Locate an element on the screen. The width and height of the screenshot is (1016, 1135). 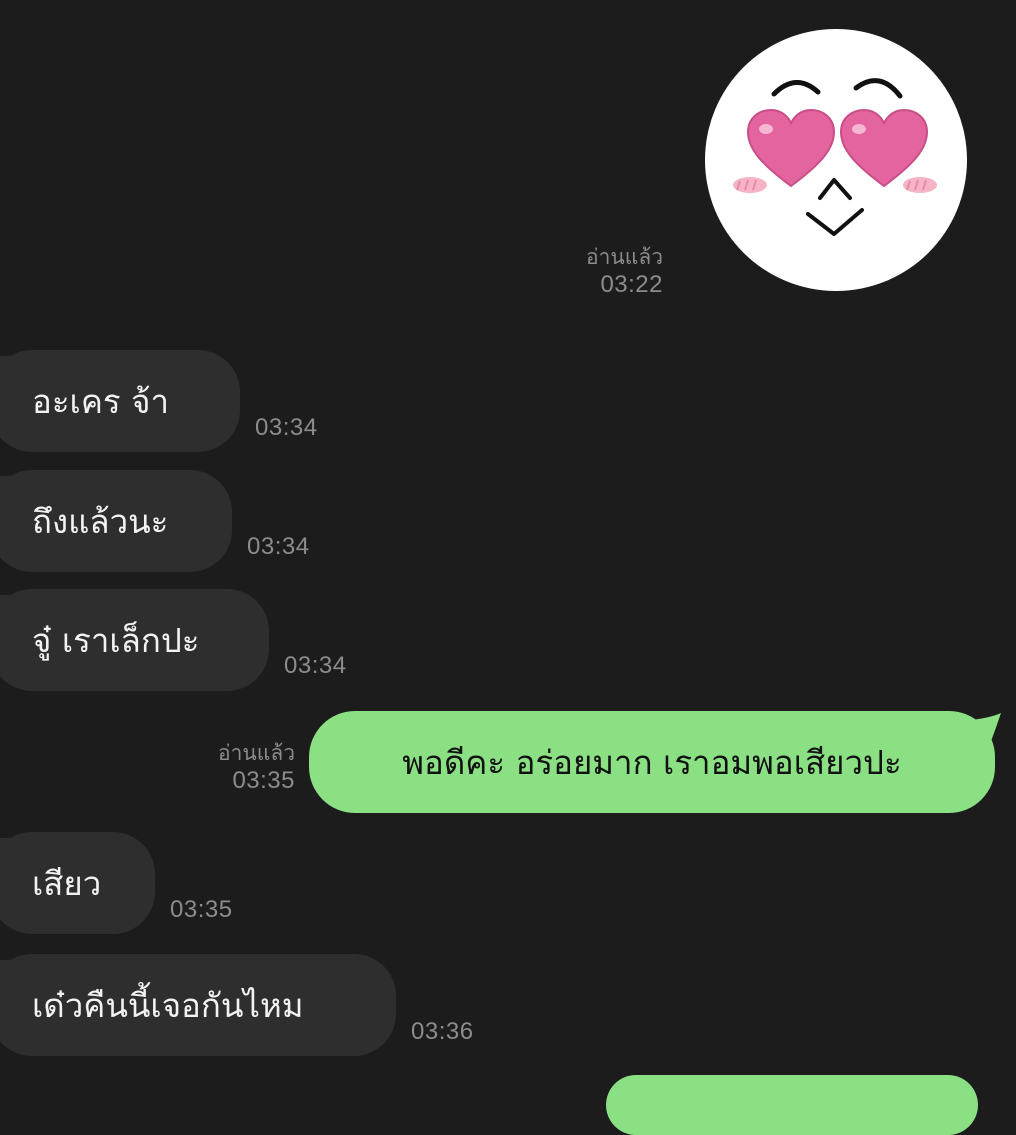
incoming-message-bubble: จู๋ เราเล็กปะ is located at coordinates (134, 640).